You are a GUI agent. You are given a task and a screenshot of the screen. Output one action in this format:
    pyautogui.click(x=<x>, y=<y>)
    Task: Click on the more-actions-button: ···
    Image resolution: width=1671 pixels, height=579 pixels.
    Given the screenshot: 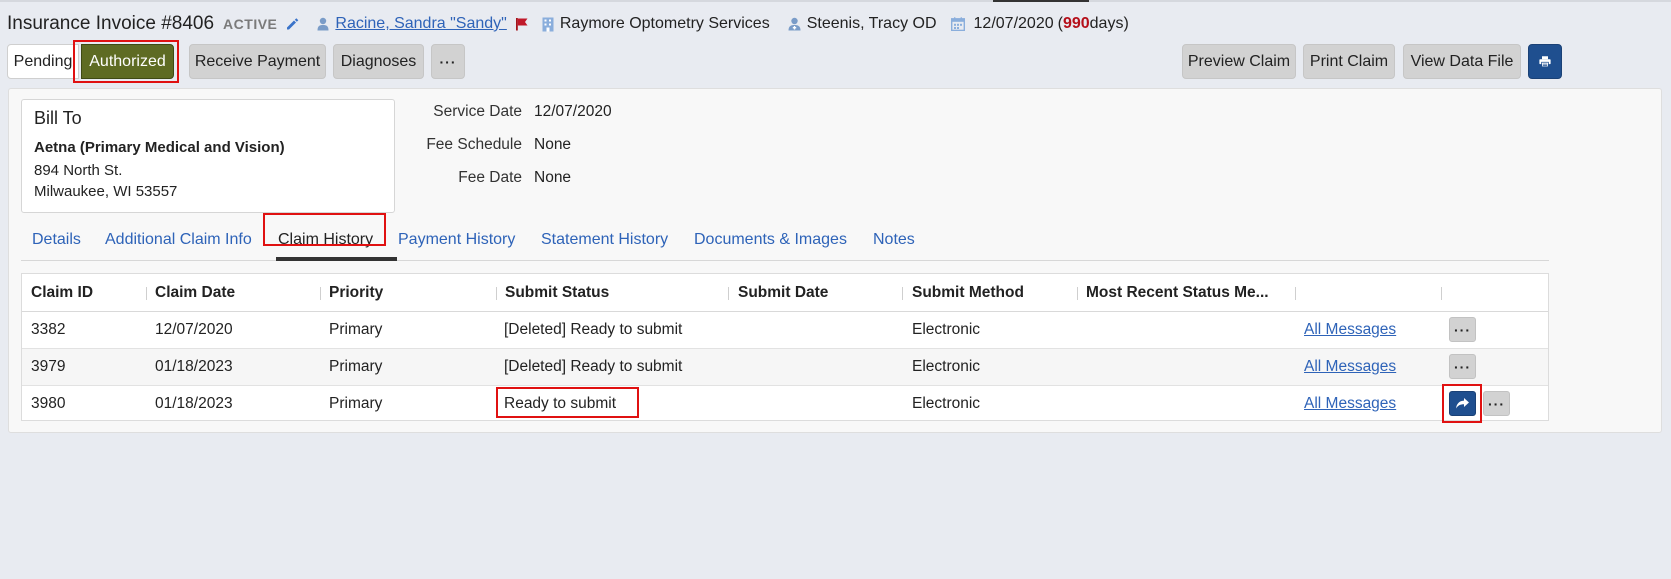 What is the action you would take?
    pyautogui.click(x=448, y=61)
    